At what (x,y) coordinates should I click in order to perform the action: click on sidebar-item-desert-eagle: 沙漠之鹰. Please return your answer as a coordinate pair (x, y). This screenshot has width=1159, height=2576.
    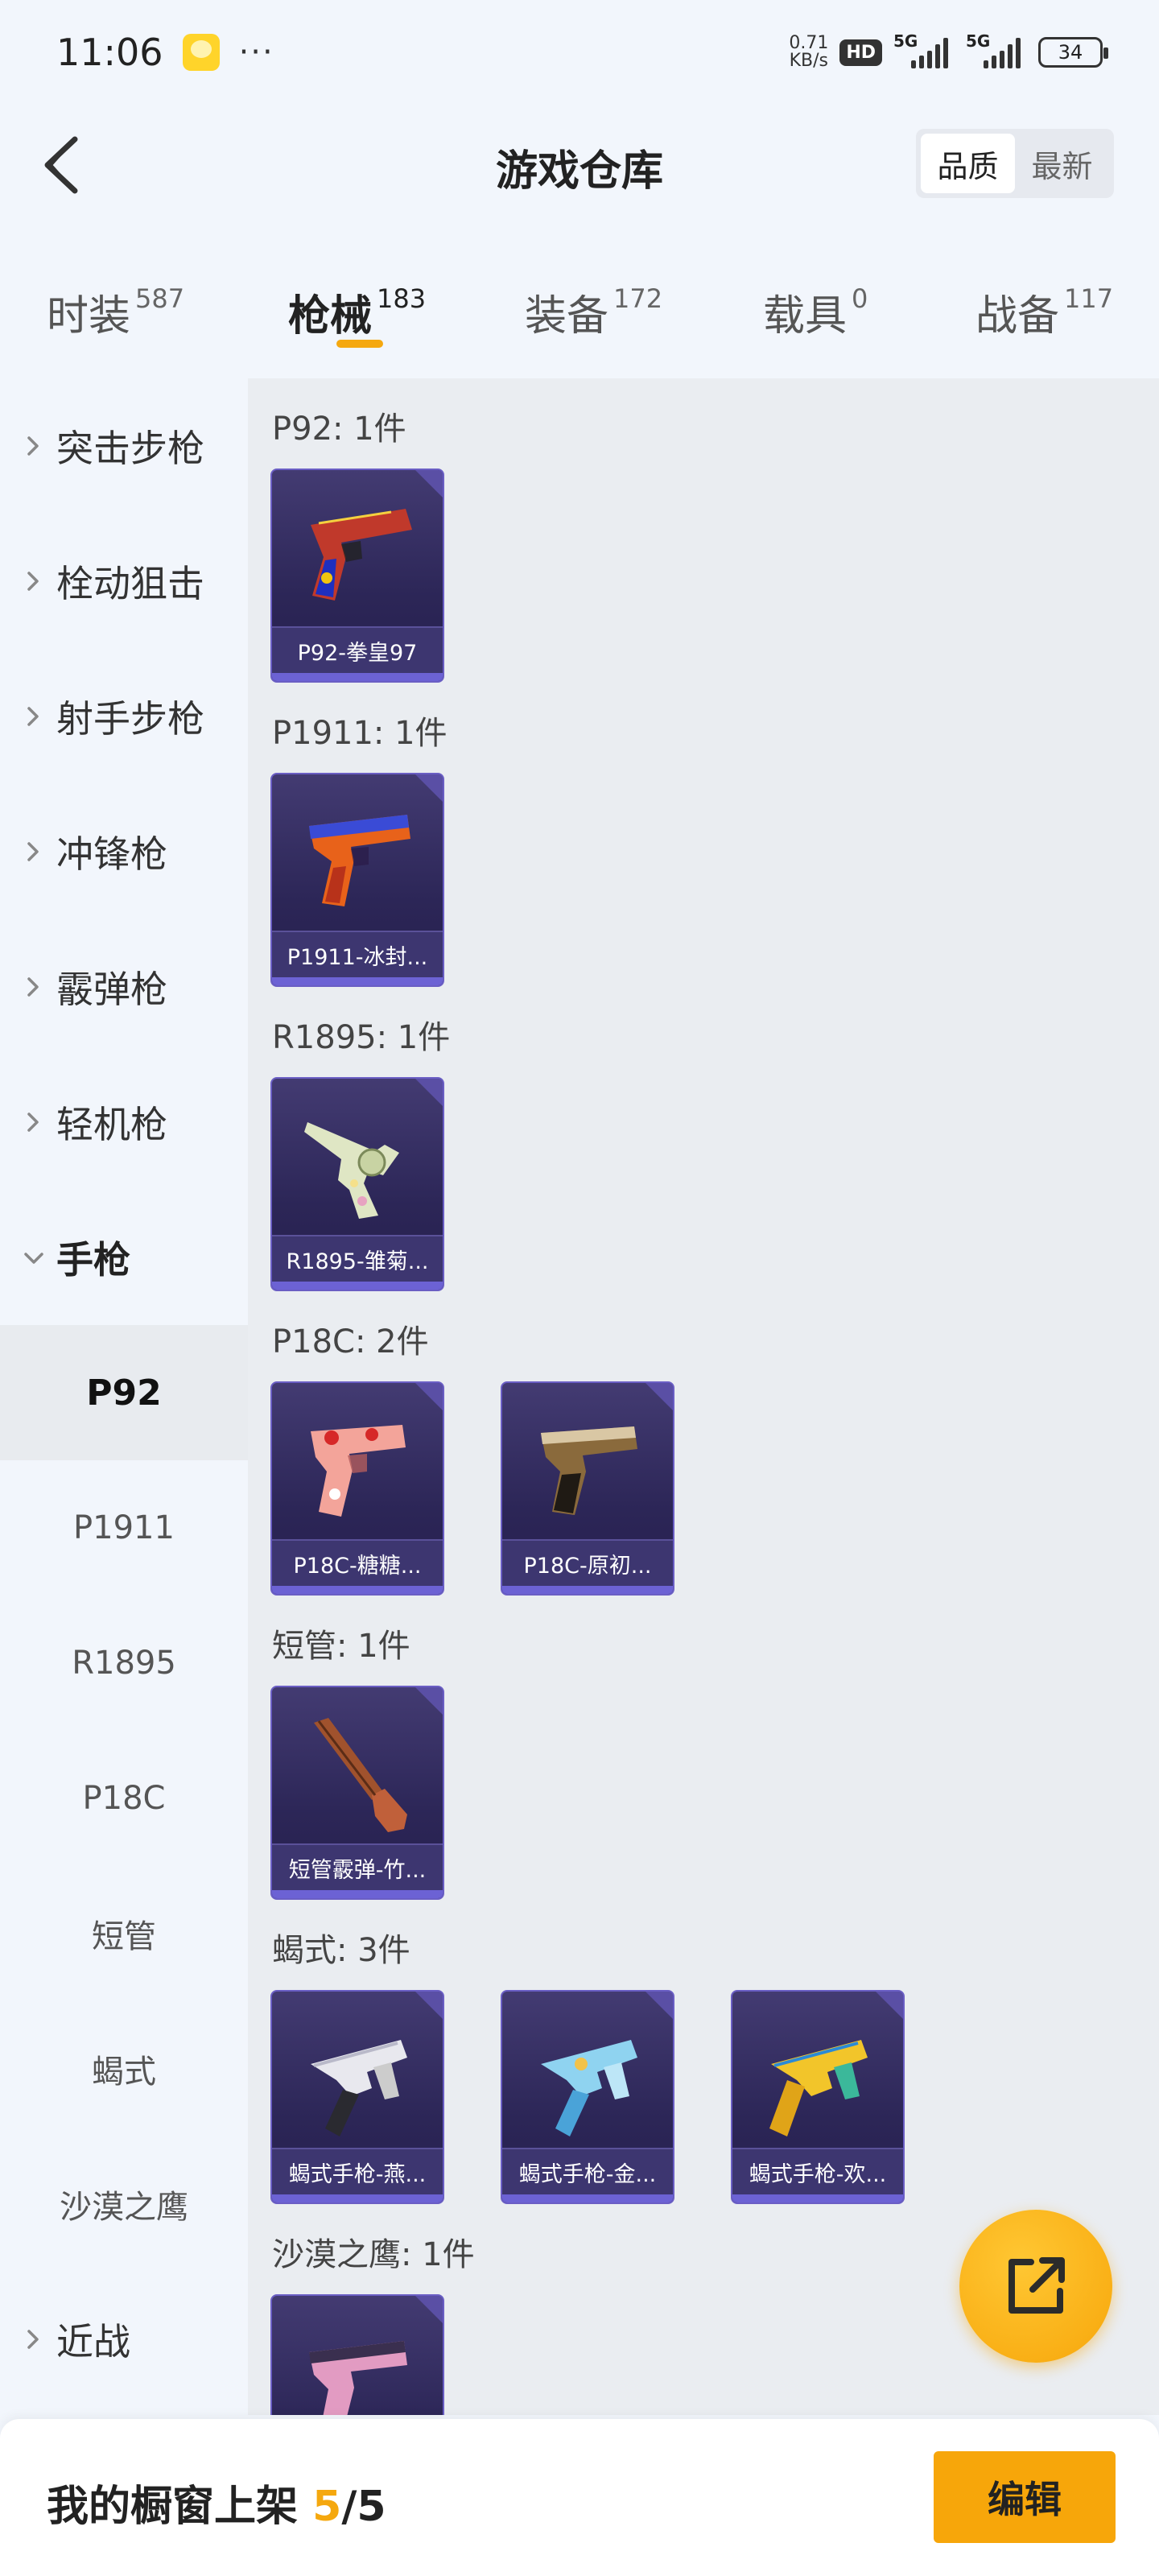
    Looking at the image, I should click on (124, 2204).